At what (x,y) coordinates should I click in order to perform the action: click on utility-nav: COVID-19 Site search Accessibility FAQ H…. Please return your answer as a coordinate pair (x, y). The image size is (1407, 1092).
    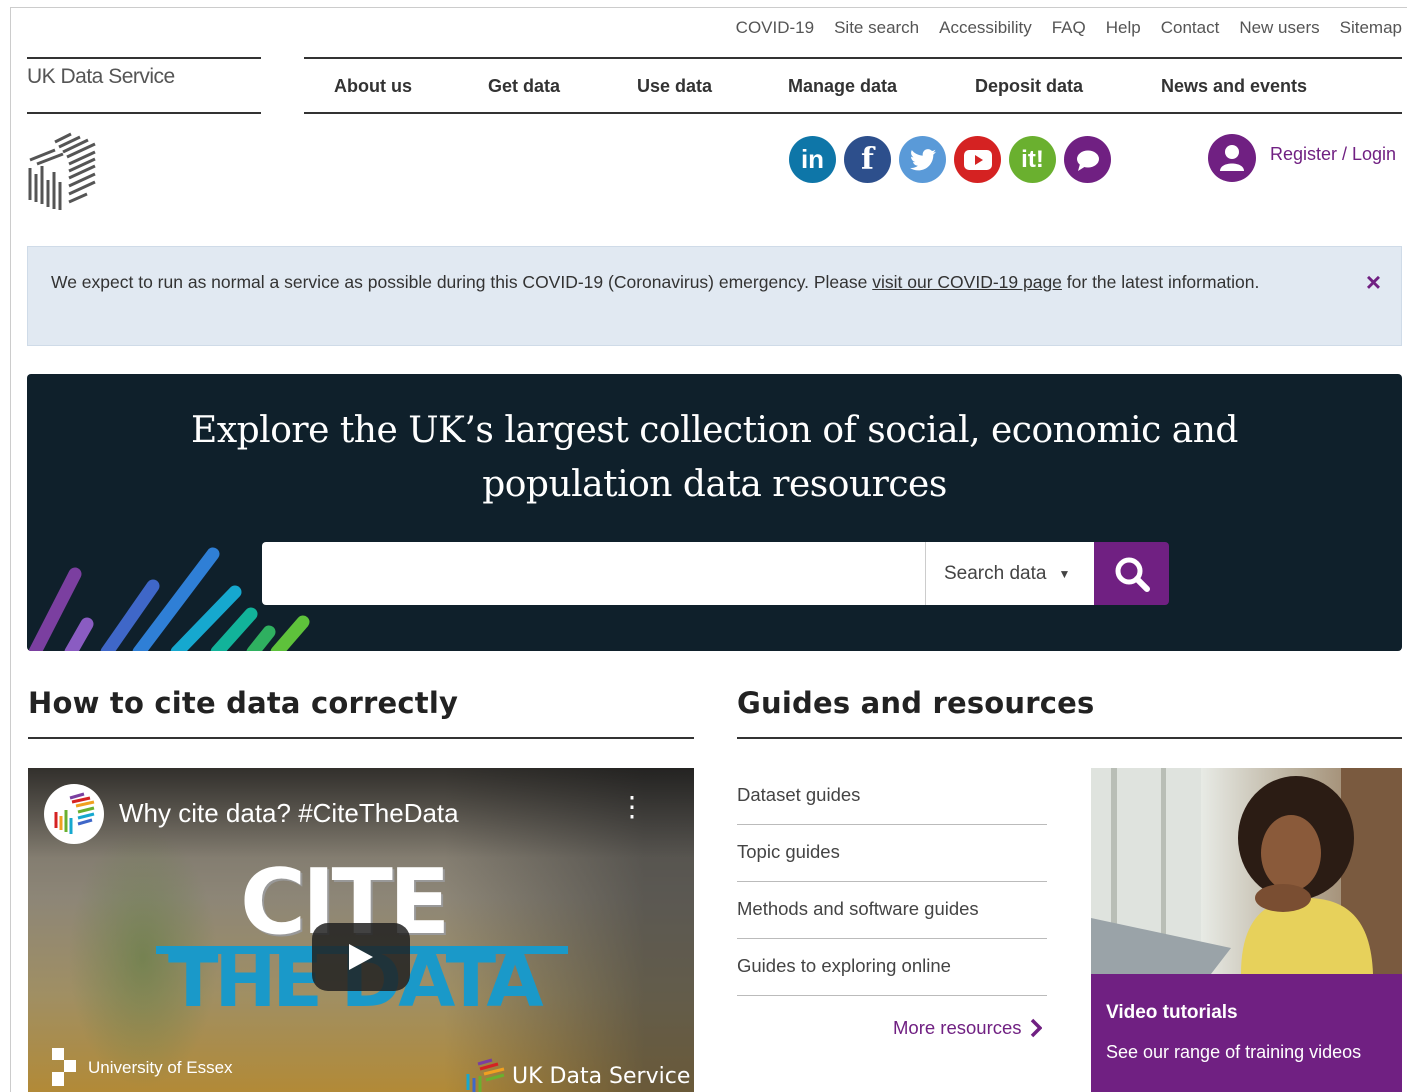
    Looking at the image, I should click on (1069, 28).